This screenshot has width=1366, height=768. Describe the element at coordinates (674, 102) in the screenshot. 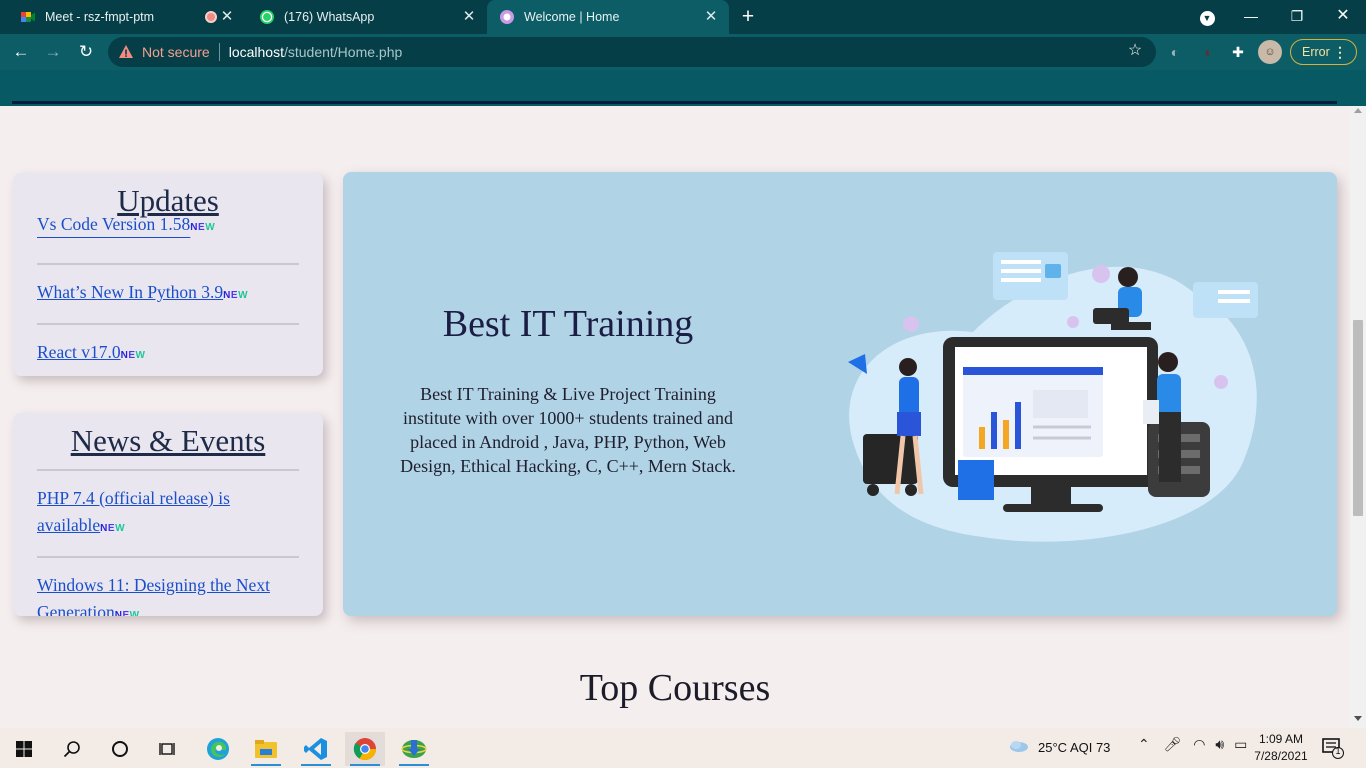

I see `navbar-border` at that location.